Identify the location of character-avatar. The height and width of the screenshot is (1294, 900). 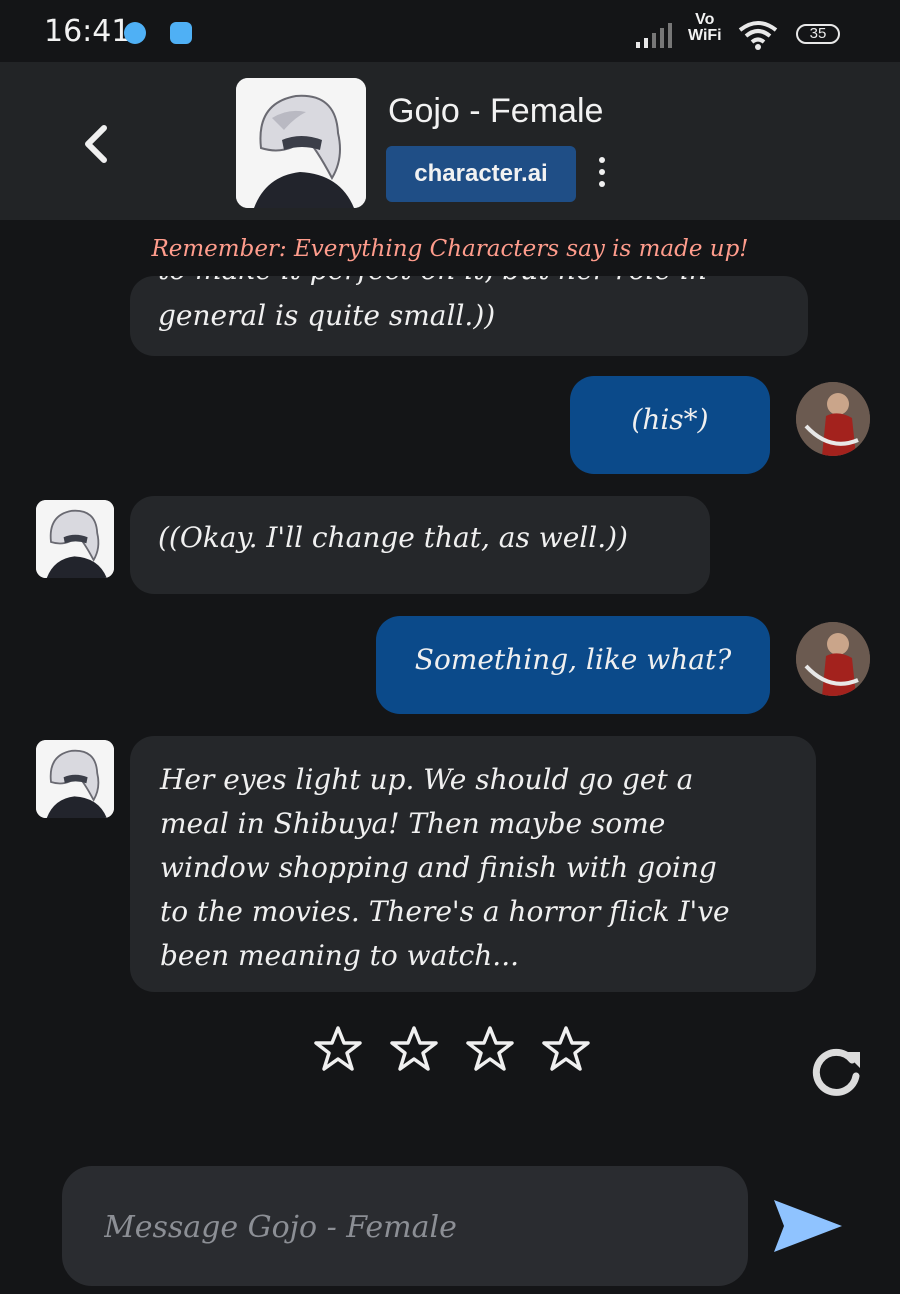
(301, 143).